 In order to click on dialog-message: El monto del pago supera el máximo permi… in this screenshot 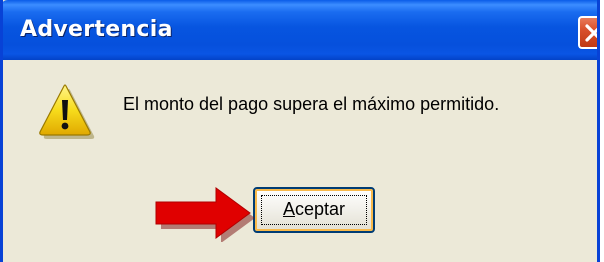, I will do `click(311, 104)`.